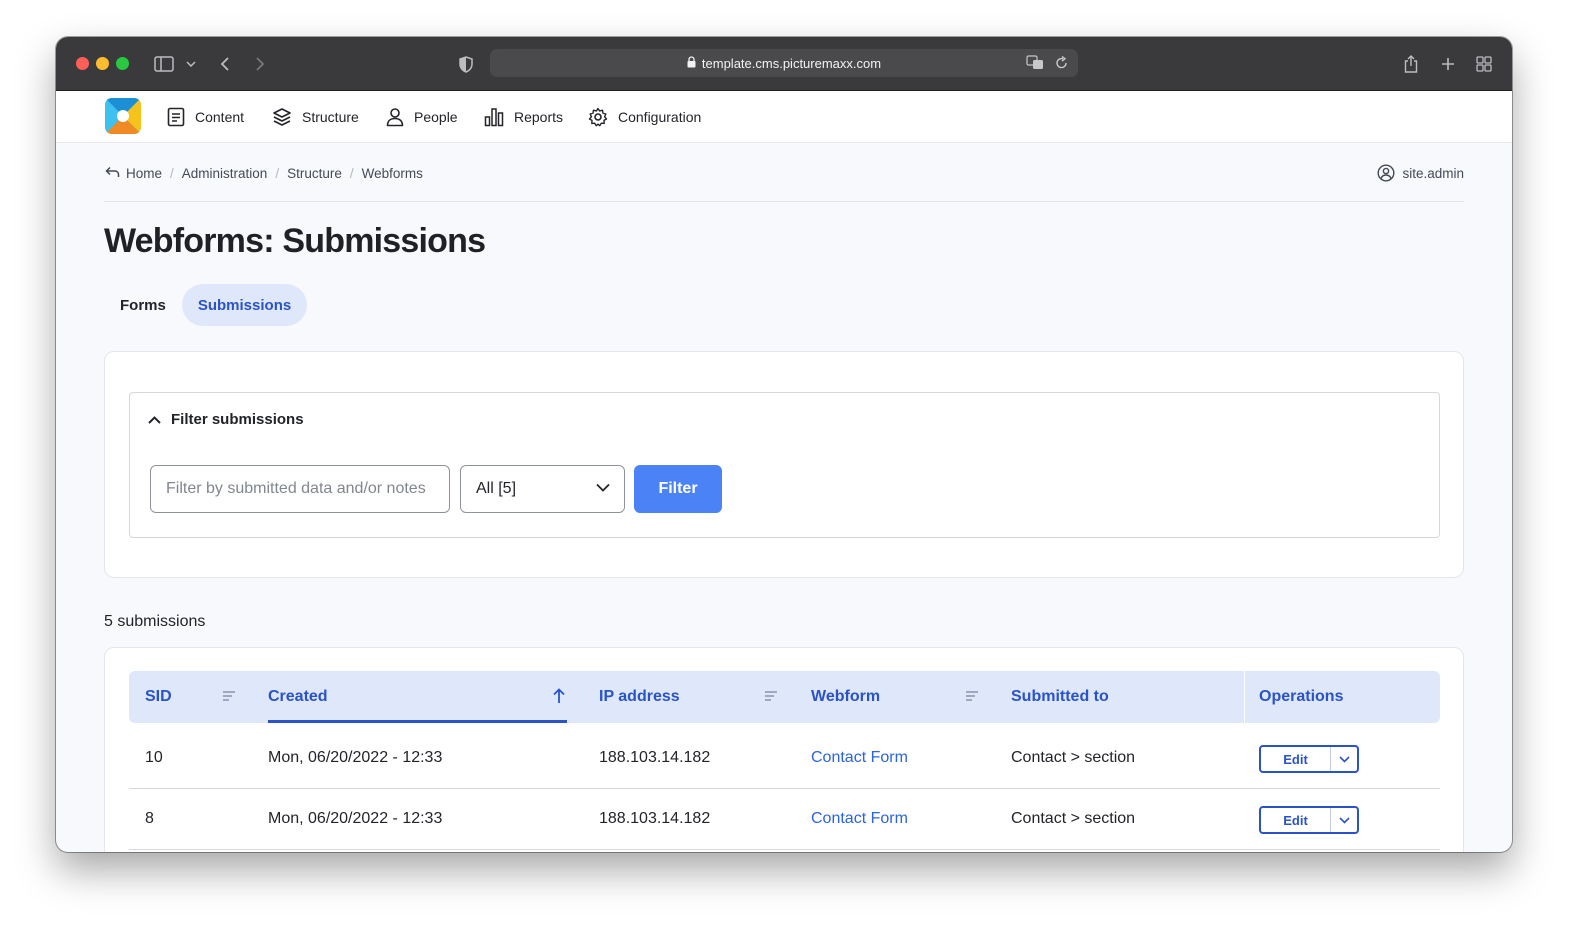  What do you see at coordinates (1433, 173) in the screenshot?
I see `user-name: site.admin` at bounding box center [1433, 173].